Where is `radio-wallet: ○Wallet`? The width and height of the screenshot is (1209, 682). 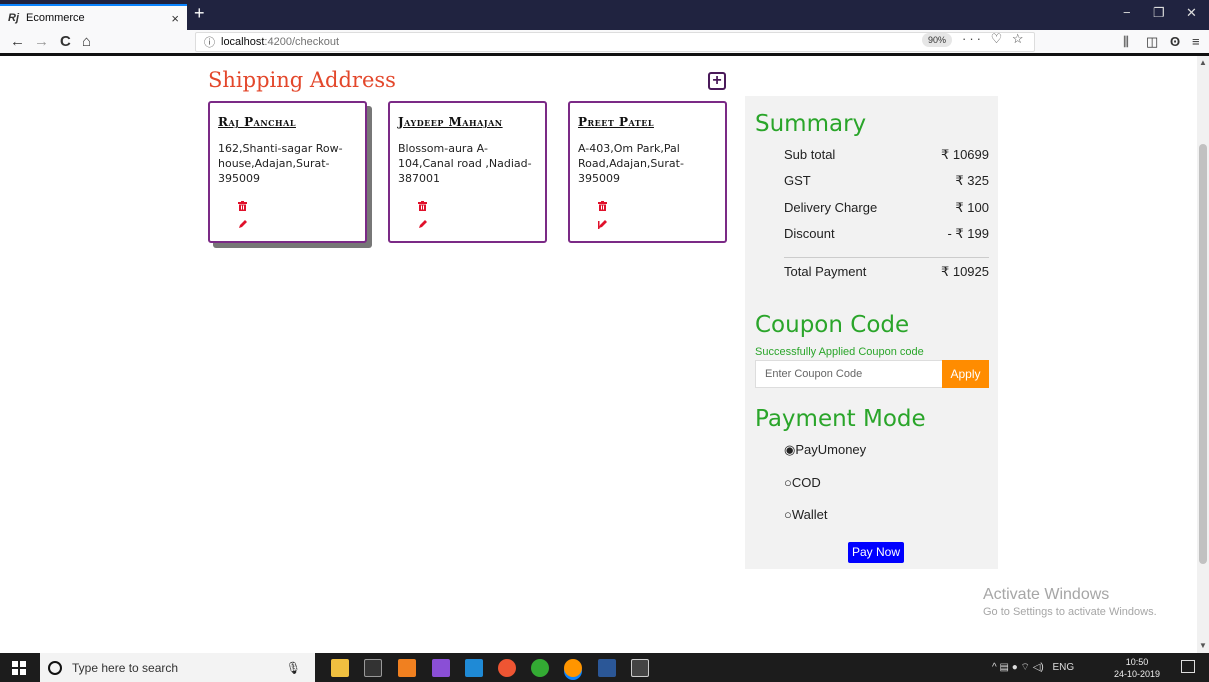
radio-wallet: ○Wallet is located at coordinates (806, 514).